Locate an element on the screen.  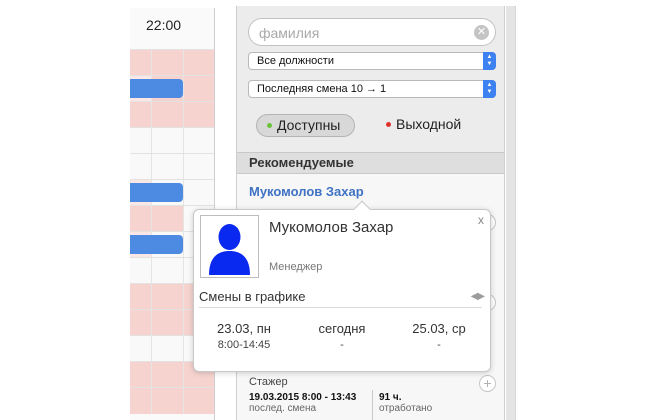
employee-hours: 91 ч. отработано is located at coordinates (405, 403).